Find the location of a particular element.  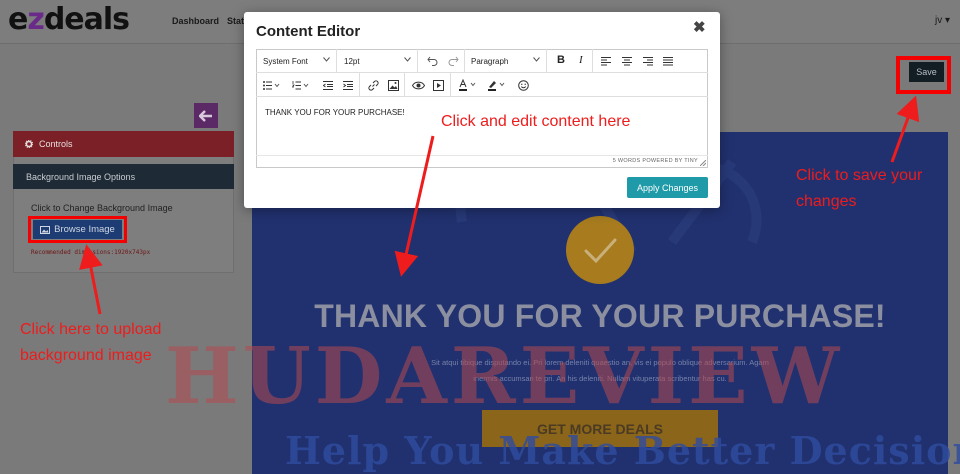

close-icon: ✖ is located at coordinates (699, 28).